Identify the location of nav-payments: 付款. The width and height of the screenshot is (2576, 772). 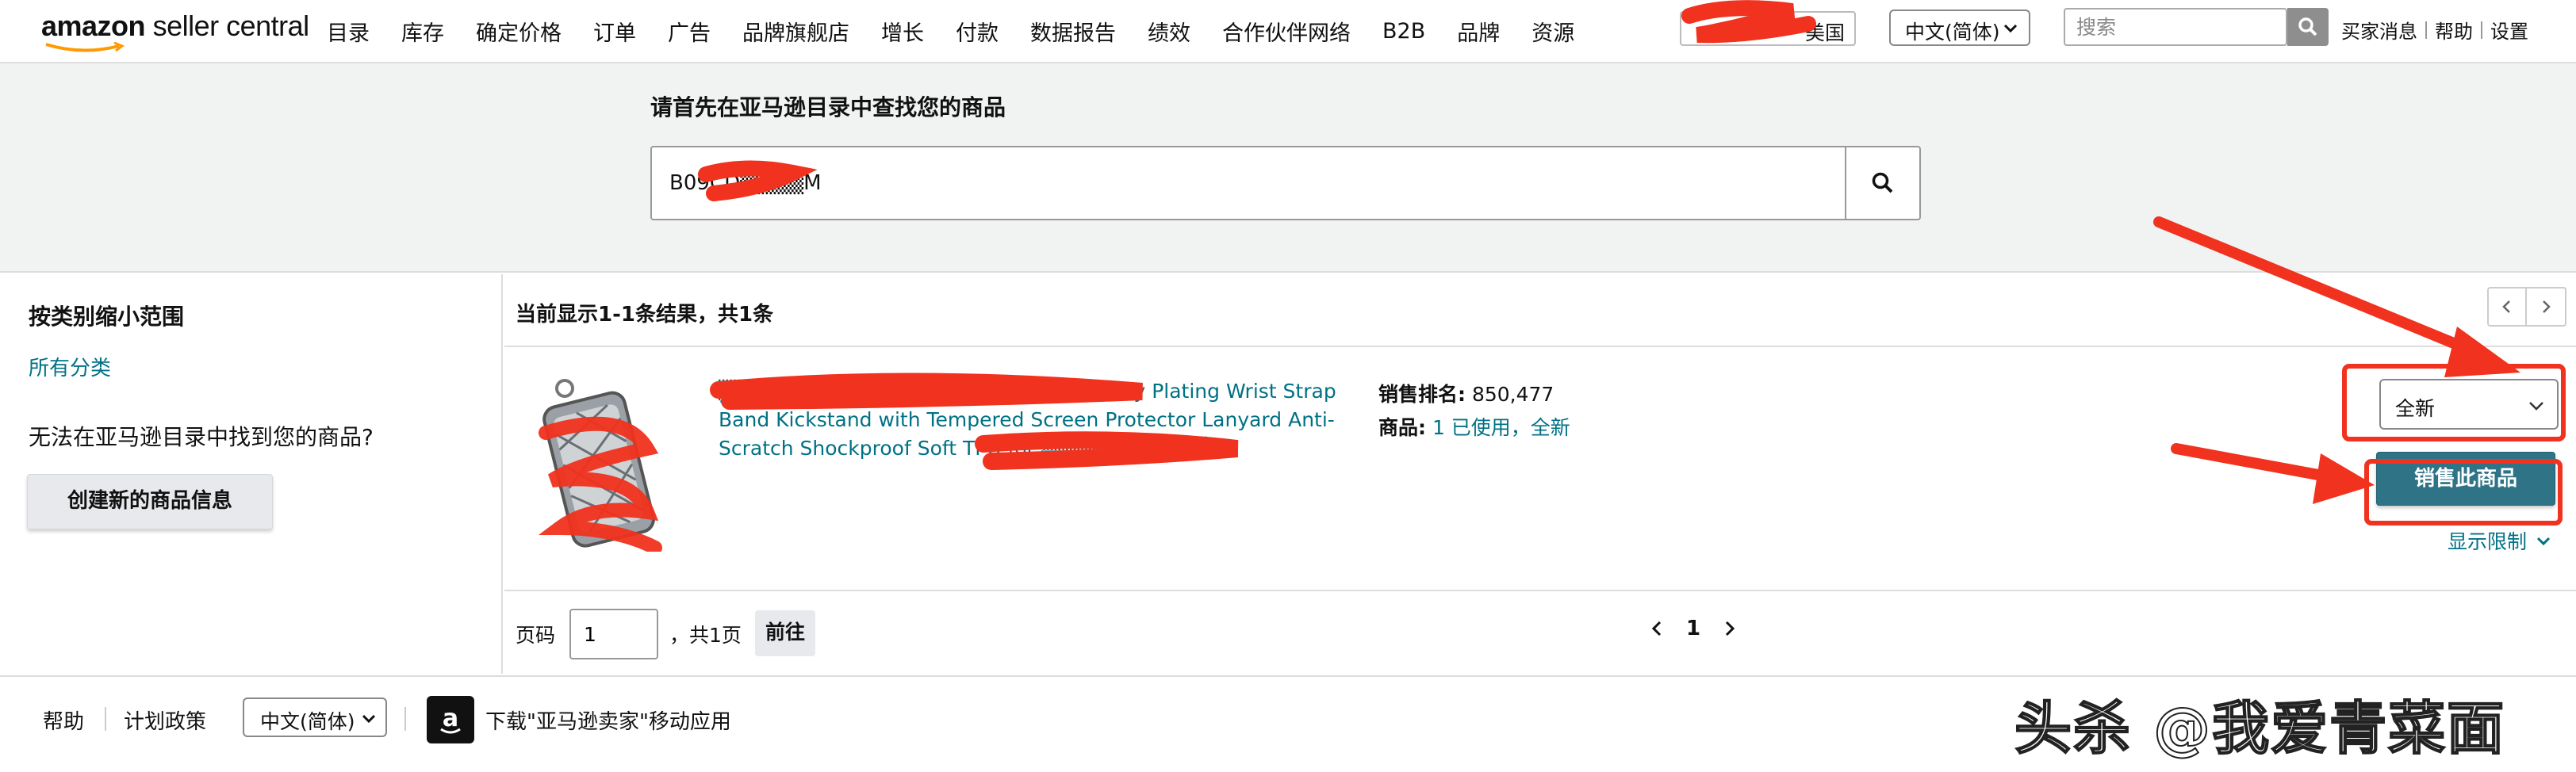
(977, 31).